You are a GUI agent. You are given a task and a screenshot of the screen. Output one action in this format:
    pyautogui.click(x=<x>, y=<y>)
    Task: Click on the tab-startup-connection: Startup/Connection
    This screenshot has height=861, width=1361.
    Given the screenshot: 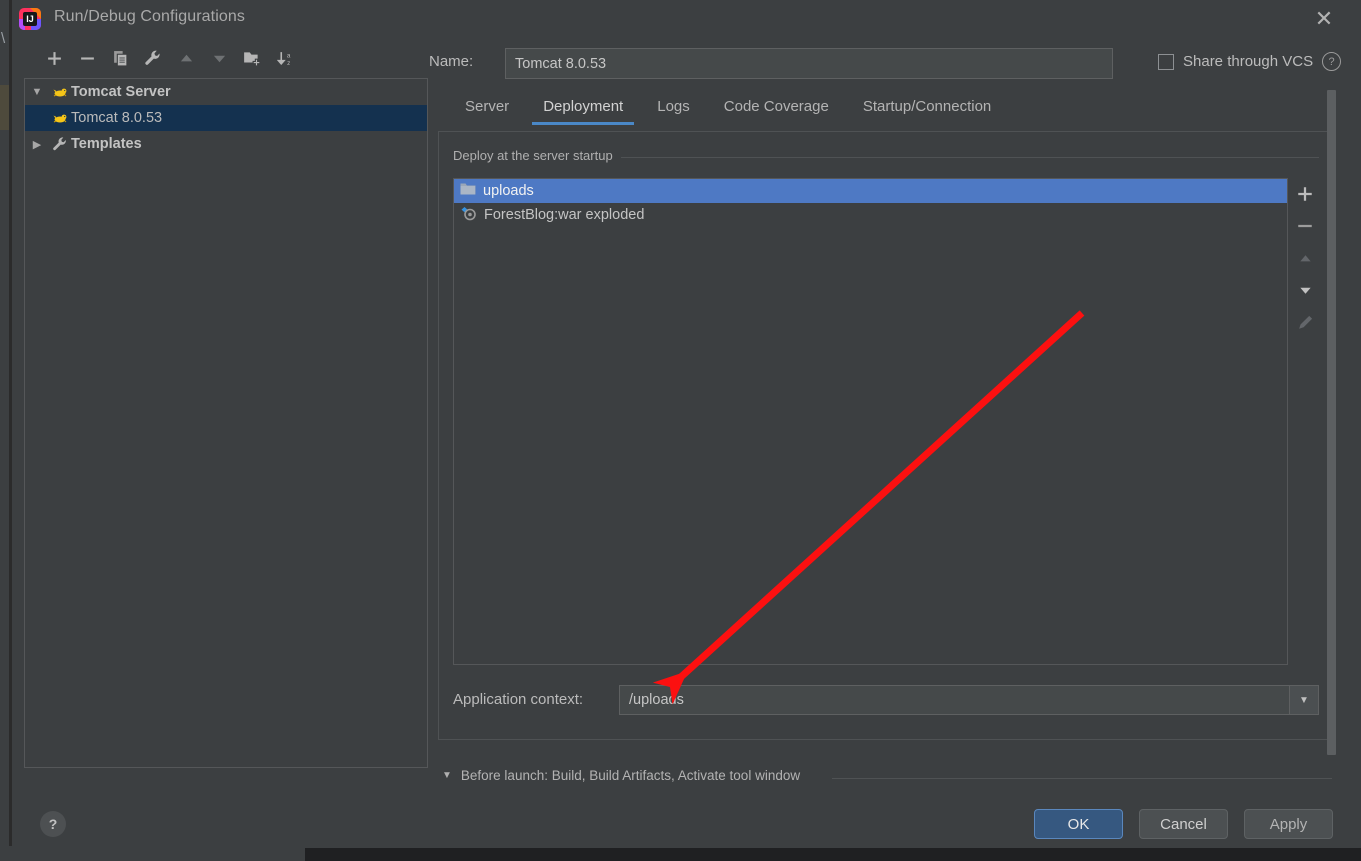 What is the action you would take?
    pyautogui.click(x=927, y=109)
    